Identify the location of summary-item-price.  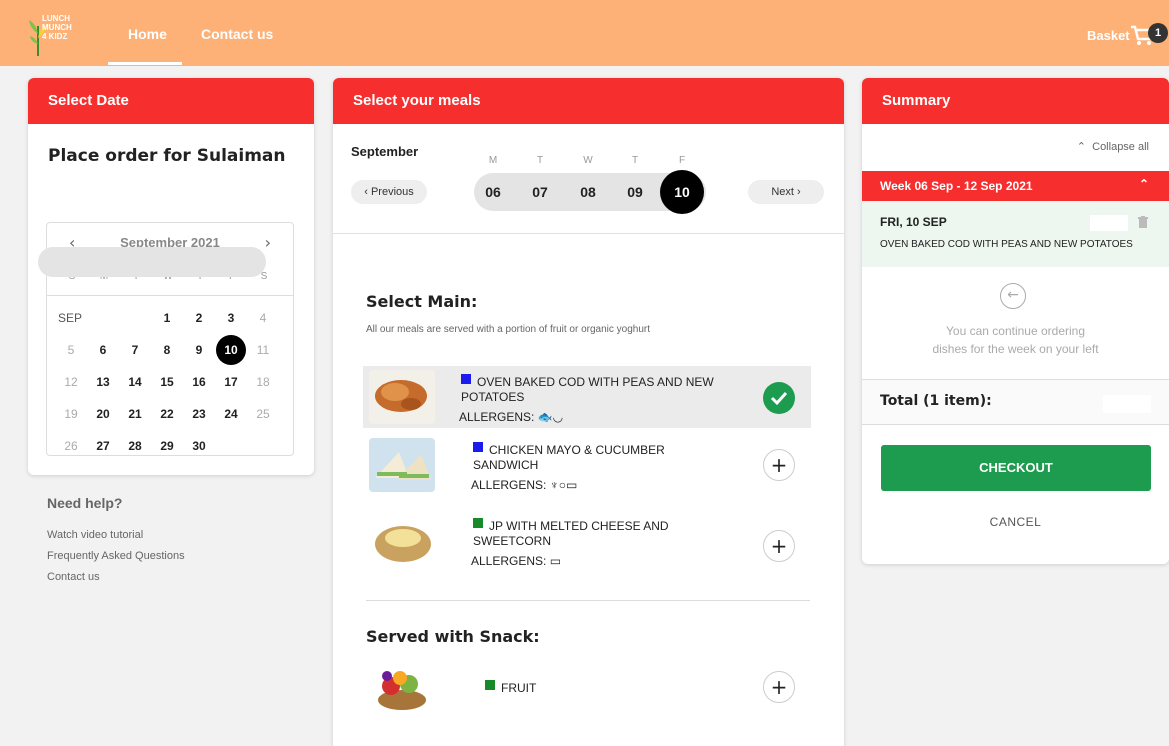
(1109, 223).